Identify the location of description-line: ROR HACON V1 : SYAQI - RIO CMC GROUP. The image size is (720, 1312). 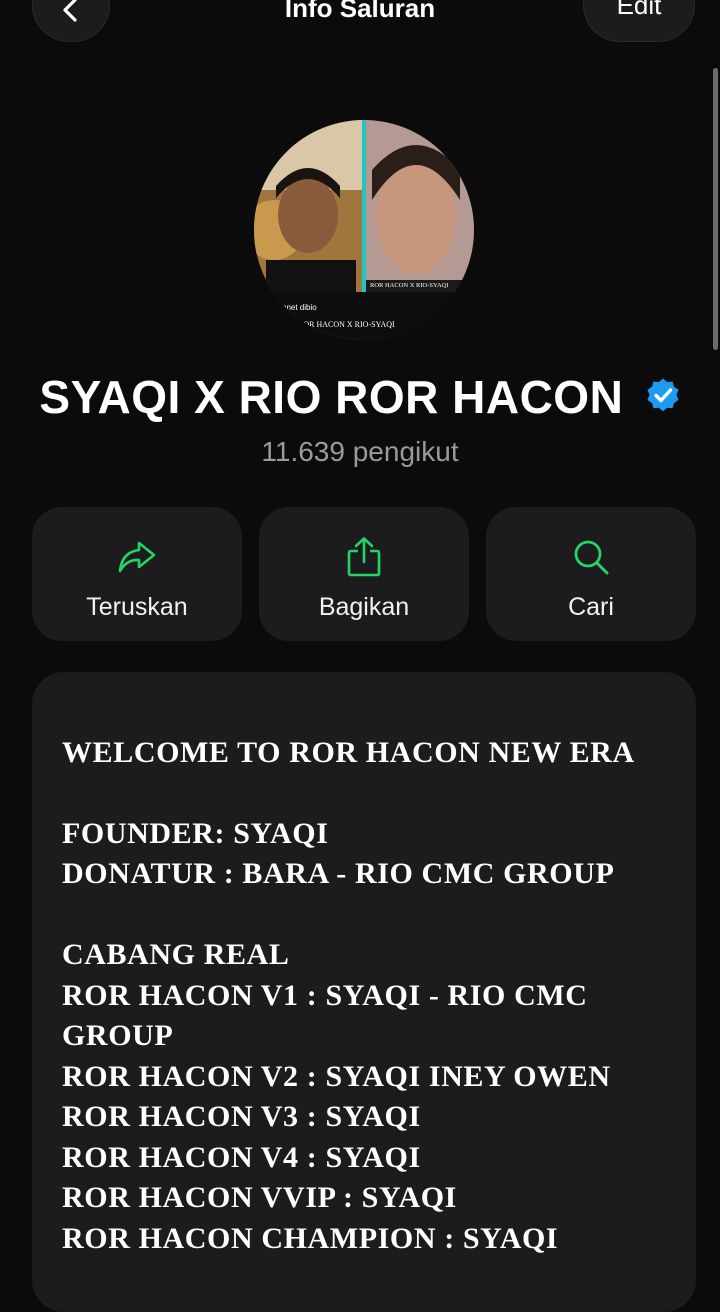
(329, 1015).